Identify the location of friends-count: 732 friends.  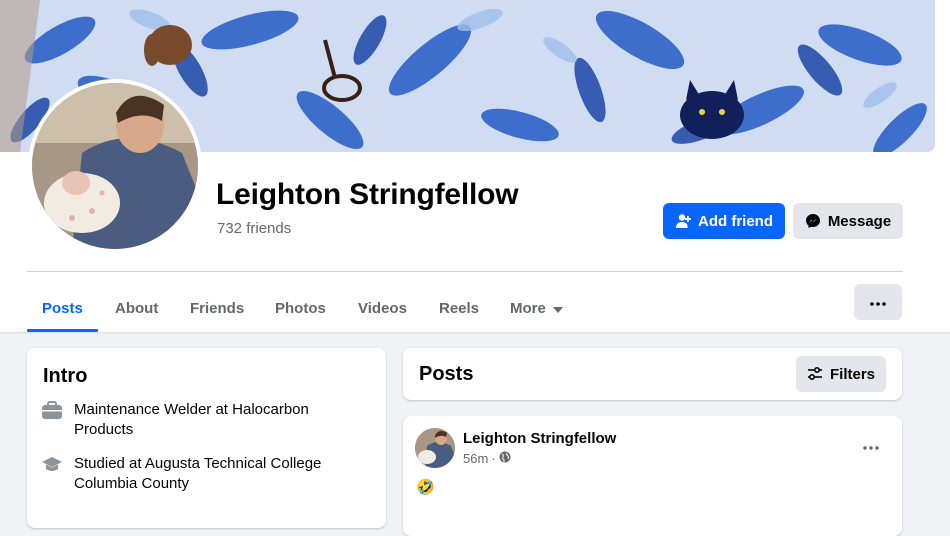
(254, 228).